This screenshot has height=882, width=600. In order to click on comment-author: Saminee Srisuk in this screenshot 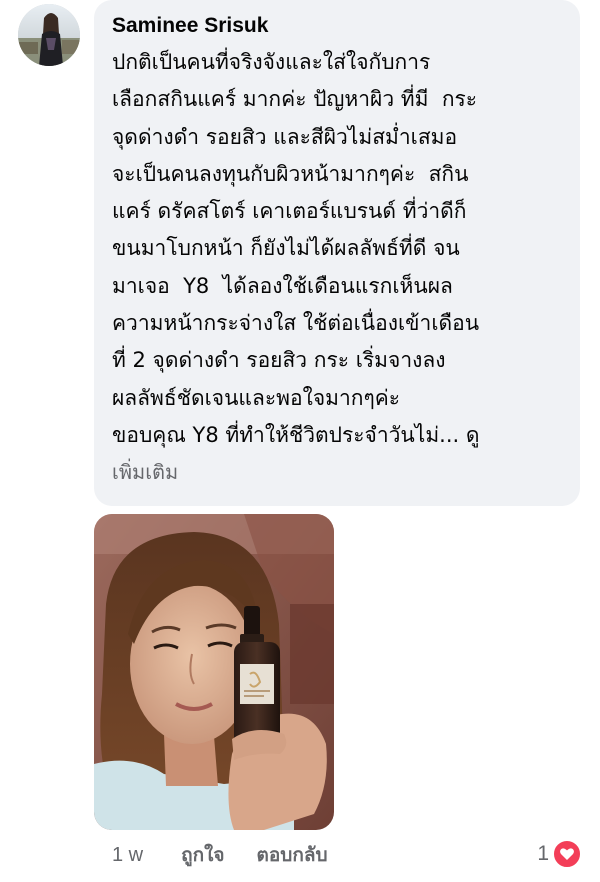, I will do `click(190, 26)`.